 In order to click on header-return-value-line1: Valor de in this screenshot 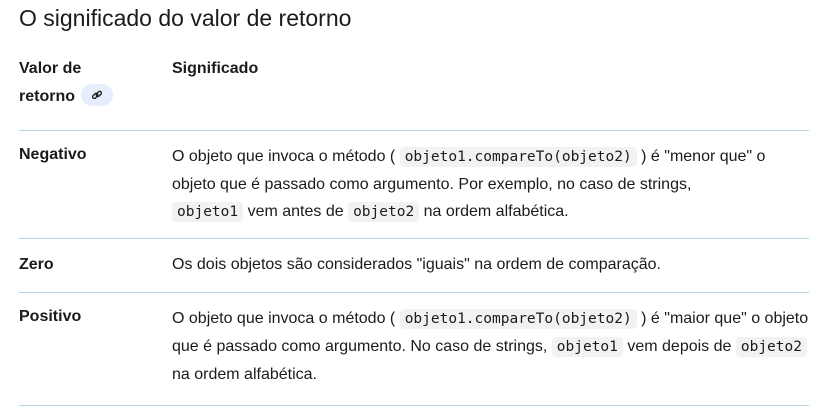, I will do `click(50, 68)`.